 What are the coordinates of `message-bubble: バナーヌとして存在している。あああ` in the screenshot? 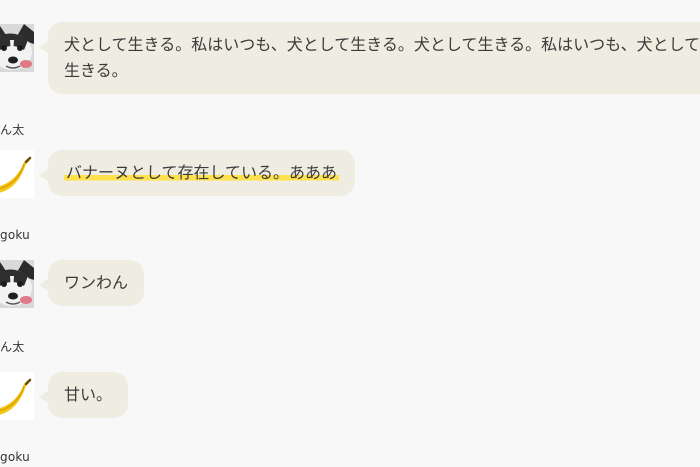 It's located at (197, 173).